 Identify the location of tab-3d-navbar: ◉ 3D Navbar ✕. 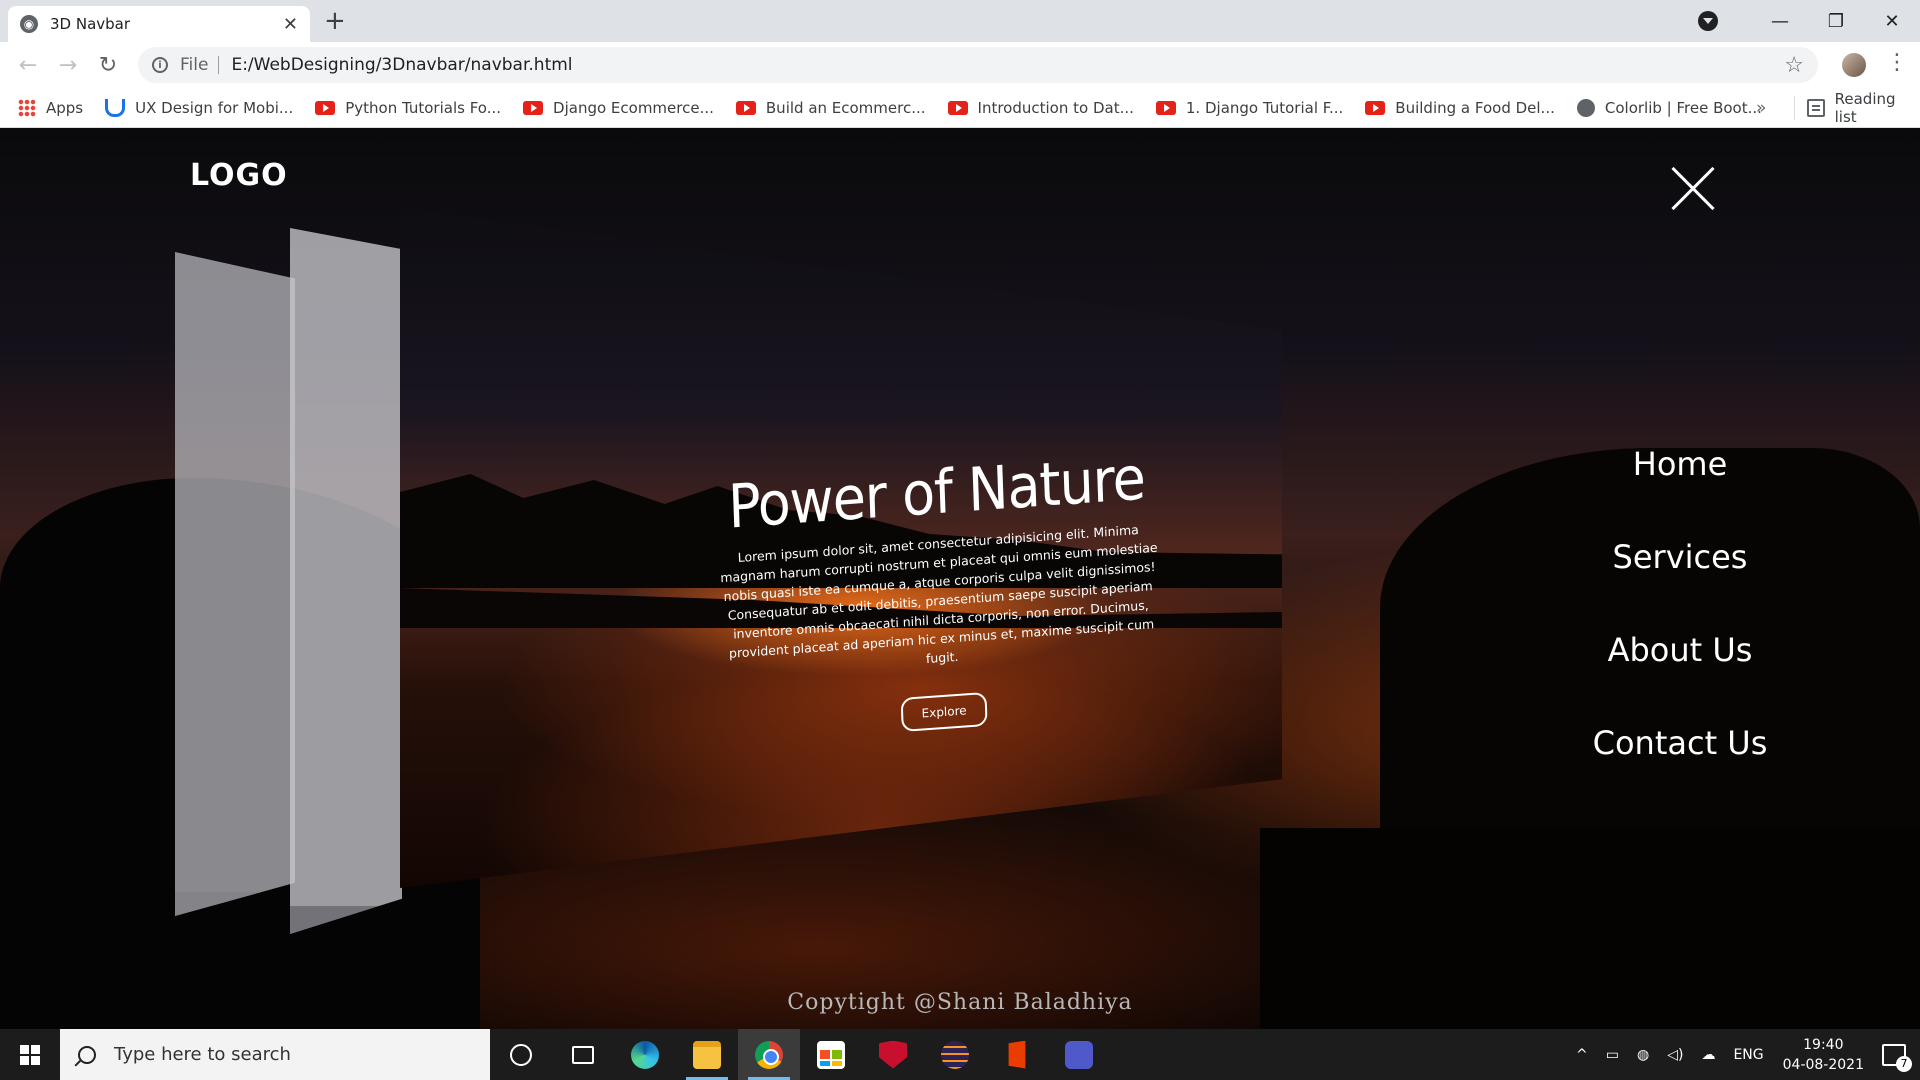
(159, 24).